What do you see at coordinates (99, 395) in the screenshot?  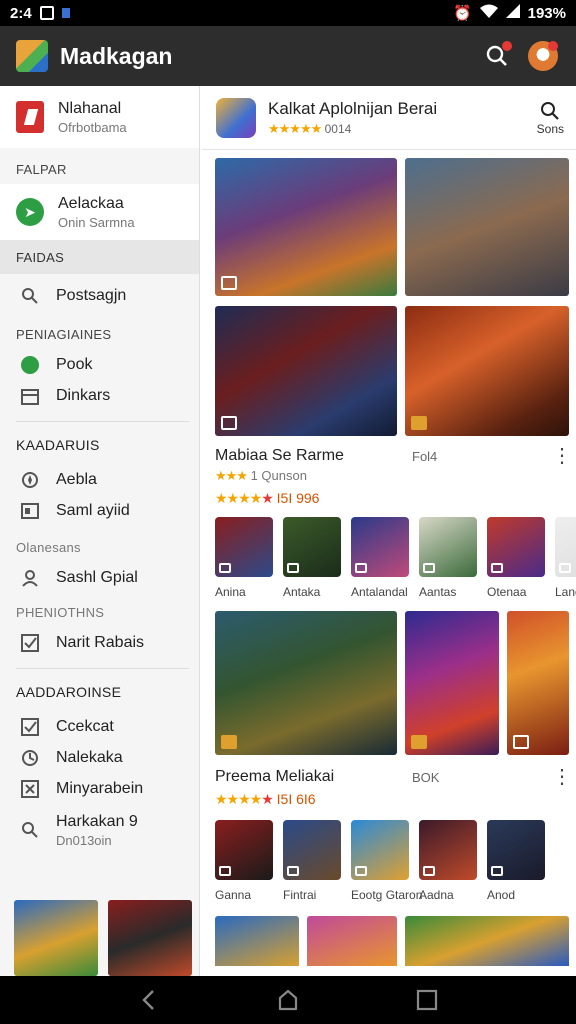 I see `sidebar-item-dinkars: Dinkars` at bounding box center [99, 395].